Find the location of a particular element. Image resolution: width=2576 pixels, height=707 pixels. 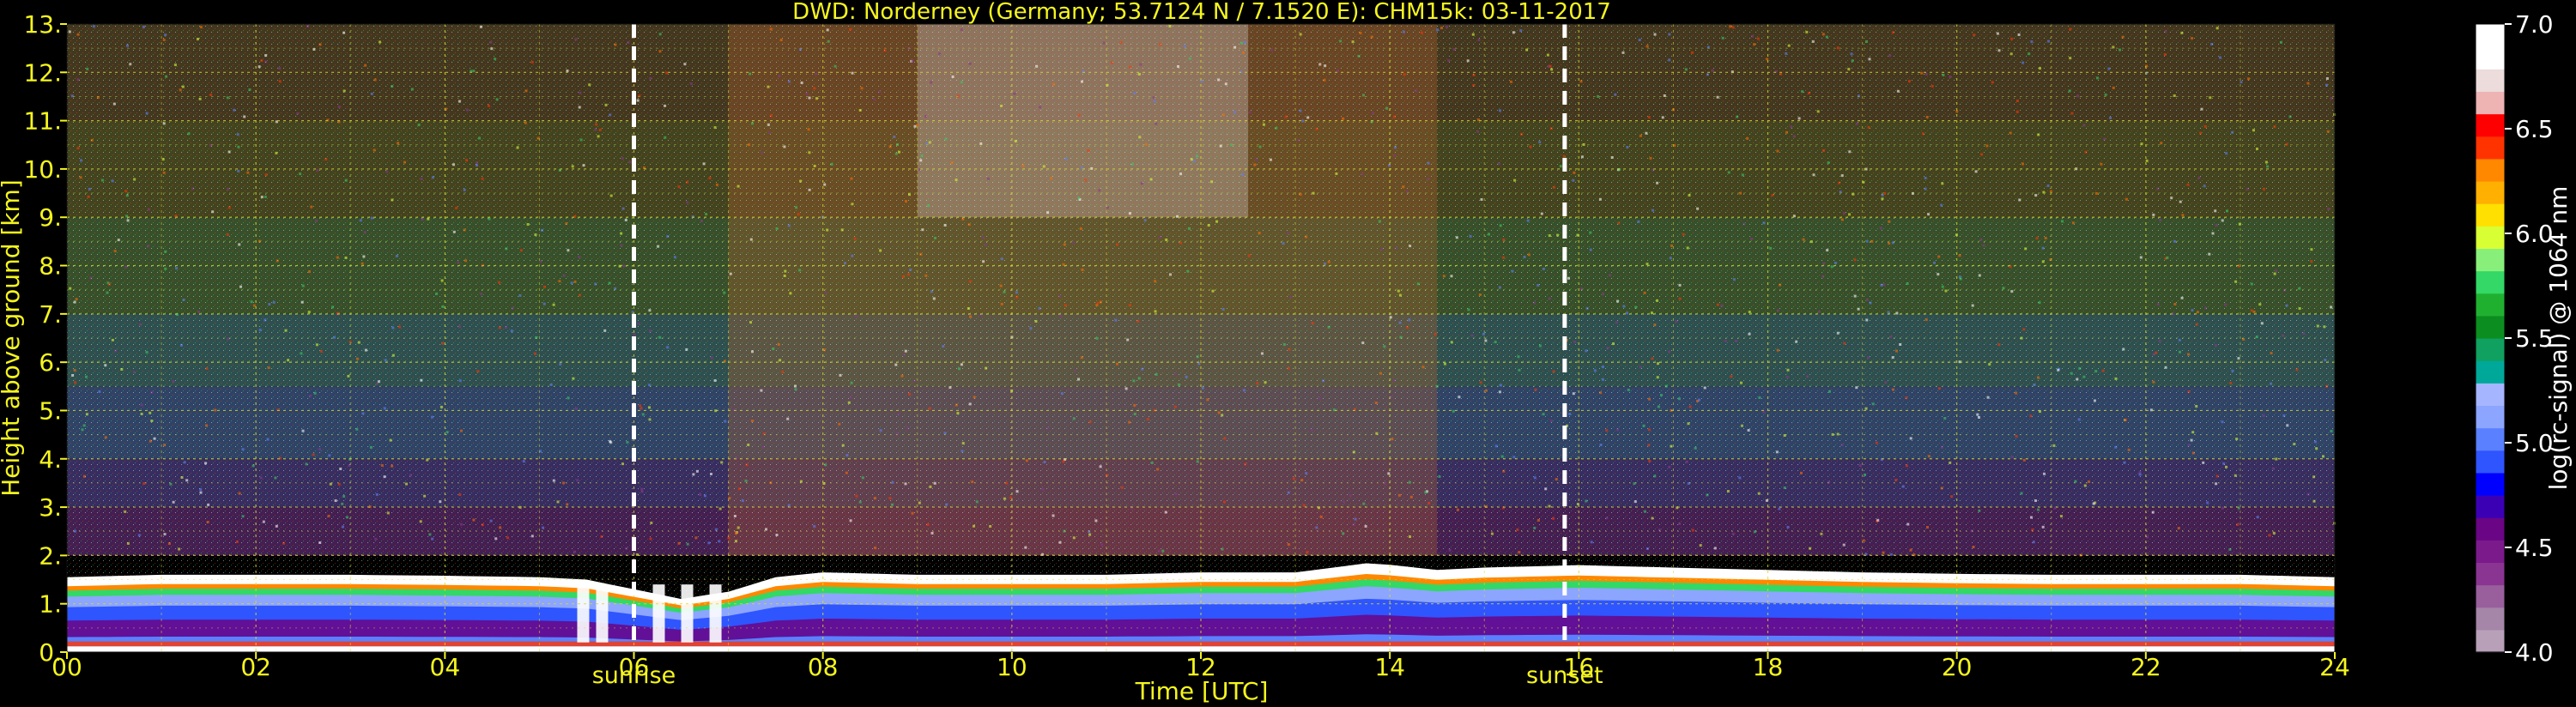

y-tick-label: 1. is located at coordinates (50, 604).